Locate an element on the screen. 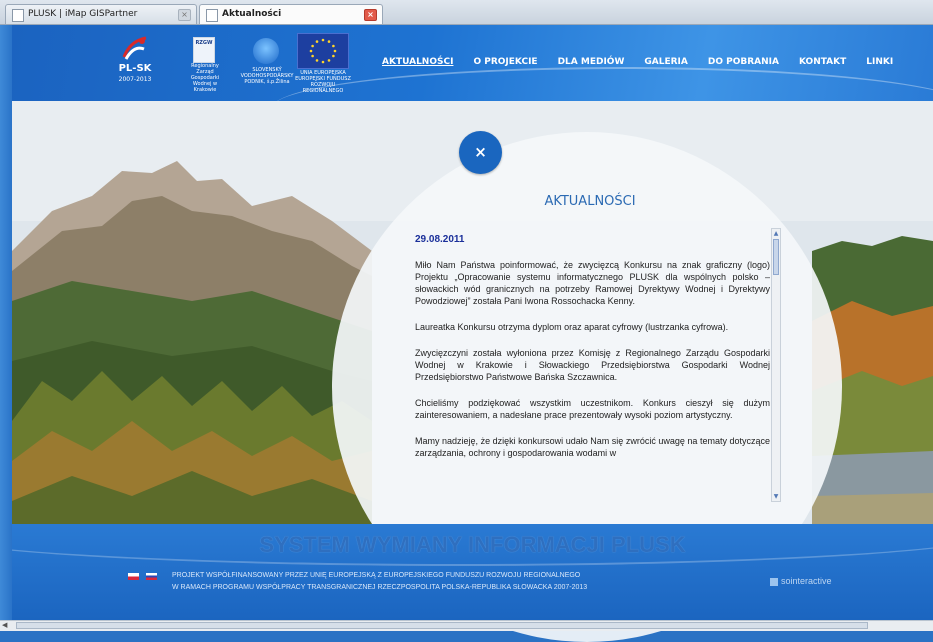 The width and height of the screenshot is (933, 642). left-border is located at coordinates (6, 322).